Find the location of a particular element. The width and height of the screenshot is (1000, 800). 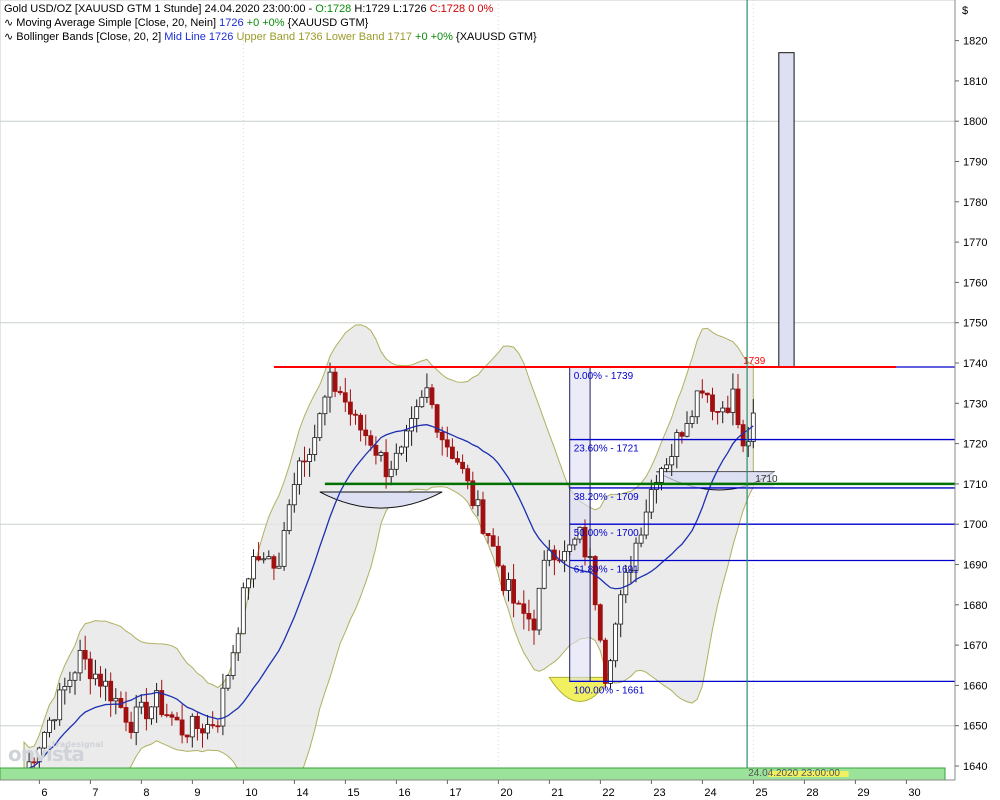

x-tick-label: 17 is located at coordinates (455, 793).